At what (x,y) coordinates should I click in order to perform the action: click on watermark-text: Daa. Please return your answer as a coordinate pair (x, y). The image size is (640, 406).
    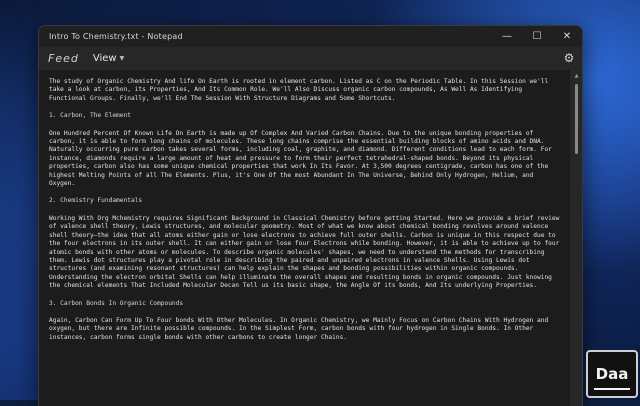
    Looking at the image, I should click on (612, 374).